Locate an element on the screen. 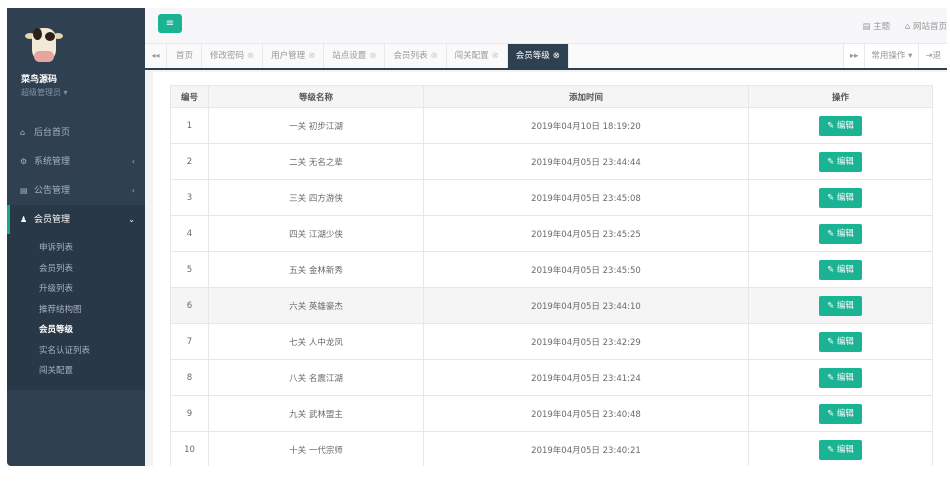 The image size is (950, 483). home-icon: ⌂ is located at coordinates (23, 132).